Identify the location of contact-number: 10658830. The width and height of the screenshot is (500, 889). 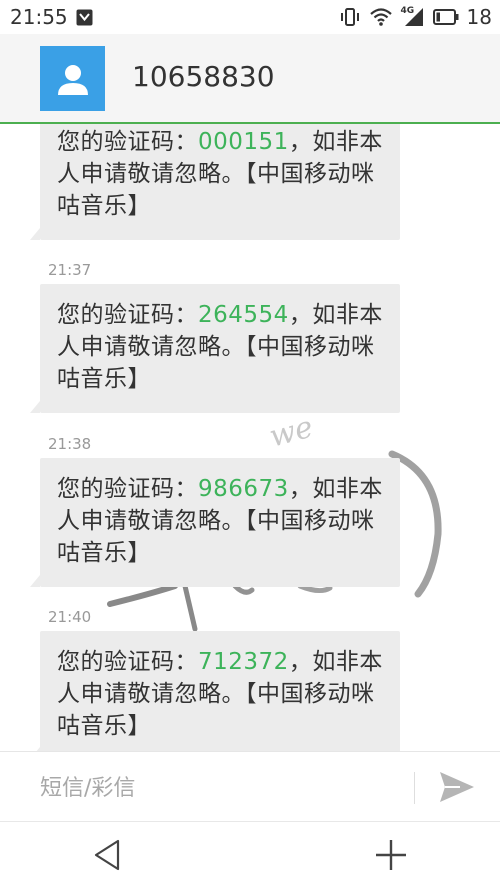
(203, 76).